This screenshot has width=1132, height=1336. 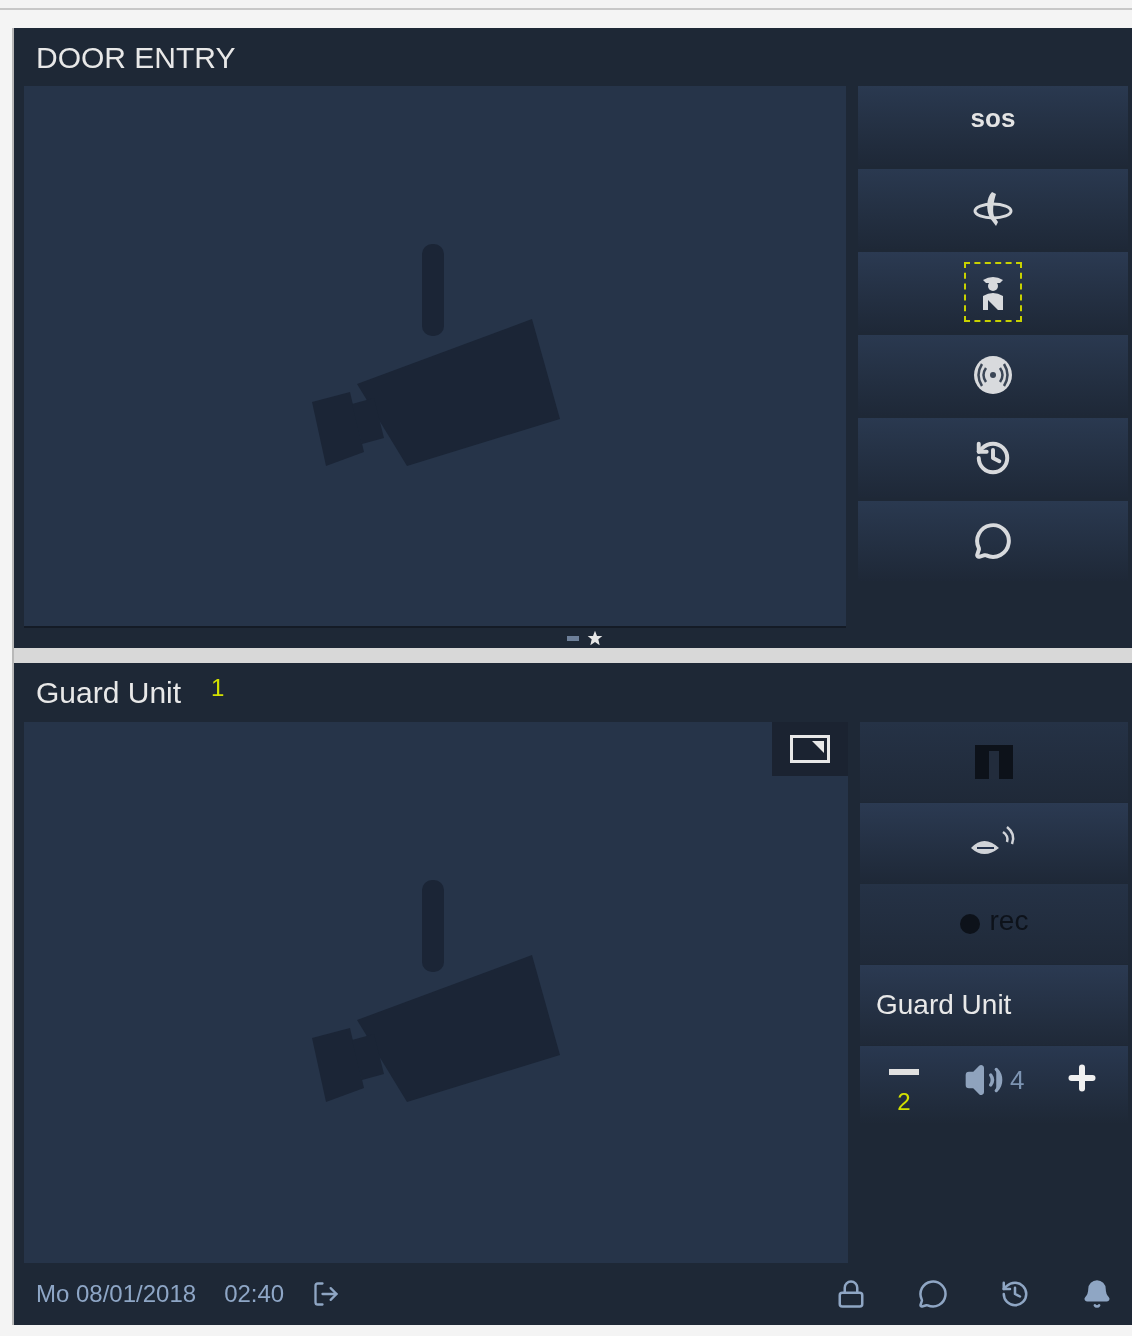 I want to click on alarm-icon, so click(x=993, y=375).